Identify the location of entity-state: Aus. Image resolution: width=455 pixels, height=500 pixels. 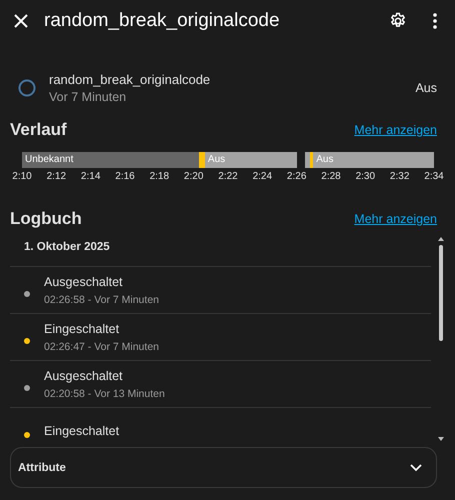
(426, 88).